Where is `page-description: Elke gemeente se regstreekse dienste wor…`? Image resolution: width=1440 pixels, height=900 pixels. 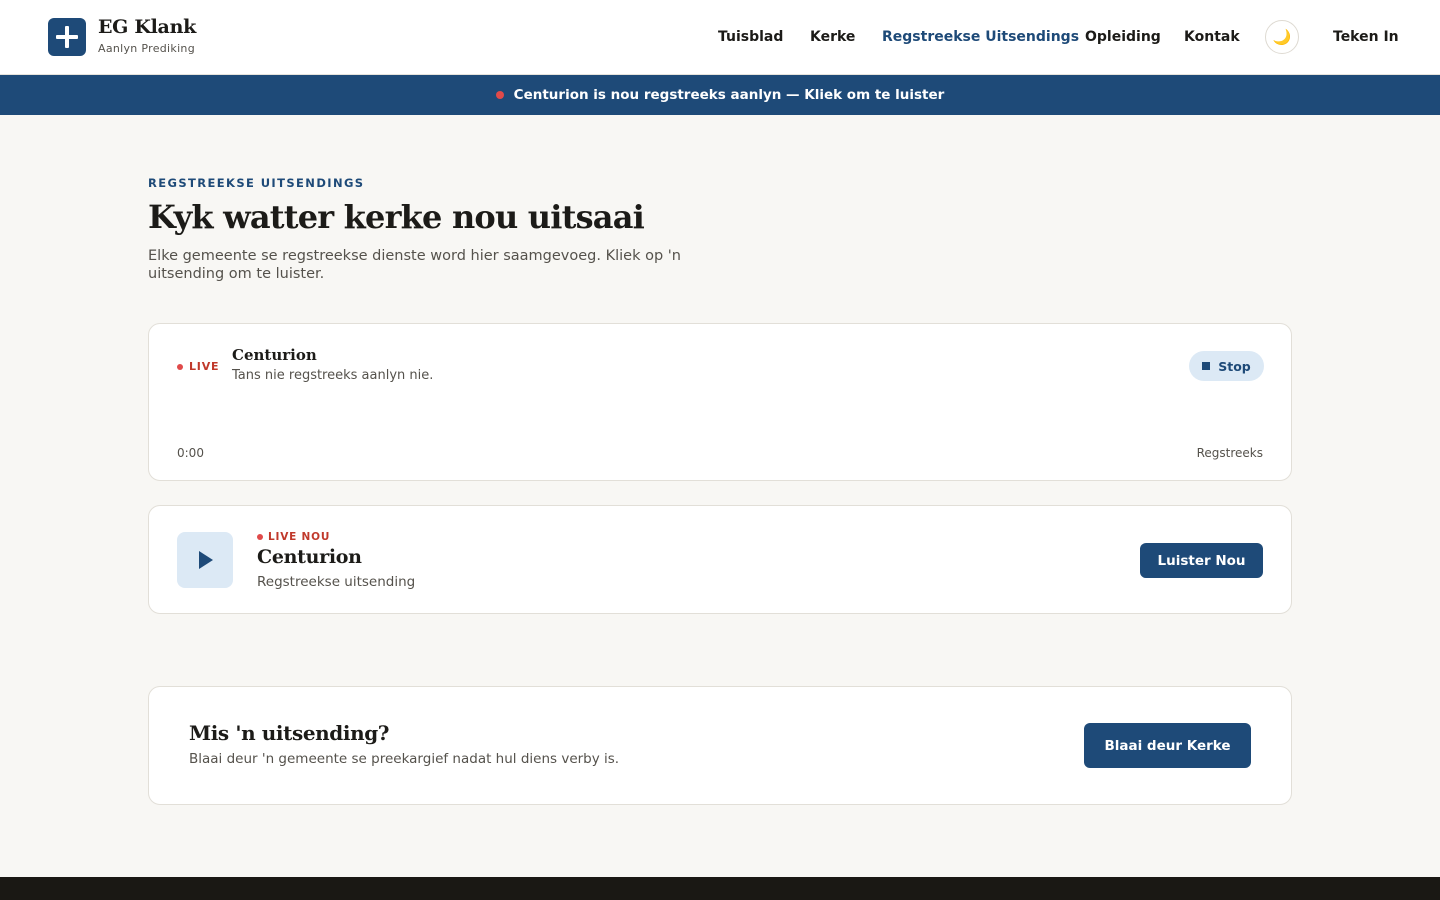 page-description: Elke gemeente se regstreekse dienste wor… is located at coordinates (414, 265).